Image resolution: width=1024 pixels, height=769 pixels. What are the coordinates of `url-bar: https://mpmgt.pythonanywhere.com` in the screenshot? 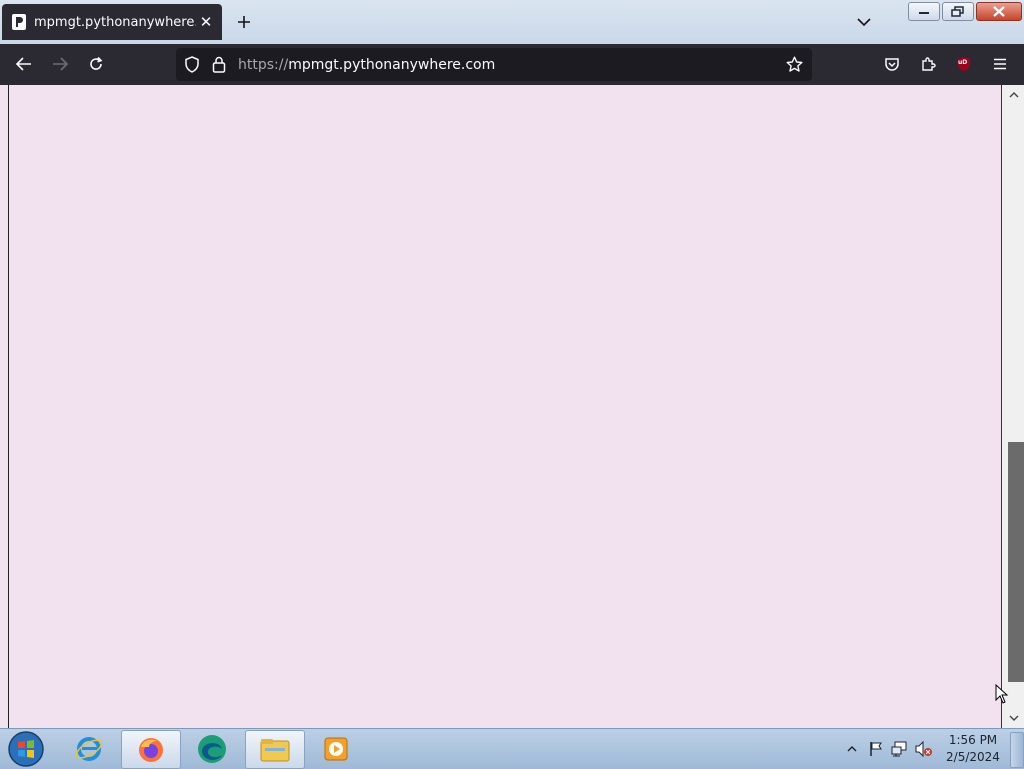 It's located at (494, 64).